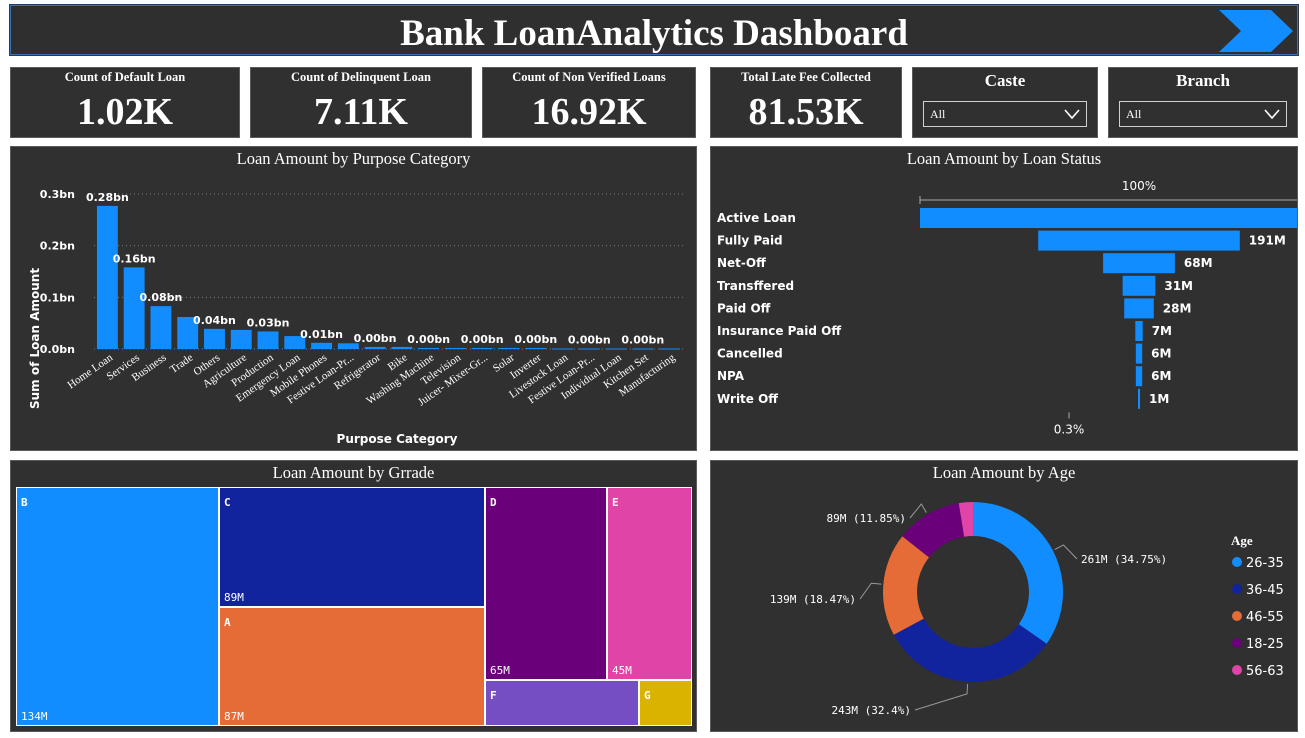  I want to click on treemap-value-label: 134M, so click(34, 716).